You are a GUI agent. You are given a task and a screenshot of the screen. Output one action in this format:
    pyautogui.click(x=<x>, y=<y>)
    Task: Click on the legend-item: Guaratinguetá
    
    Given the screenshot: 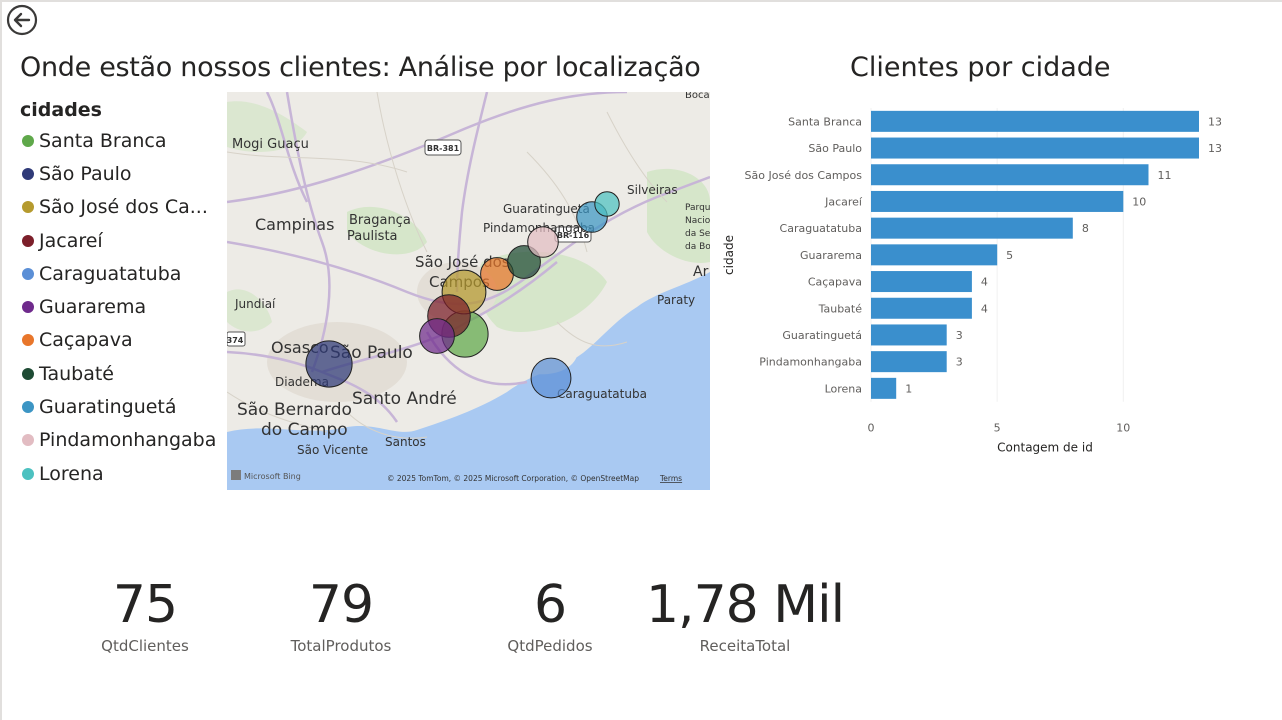 What is the action you would take?
    pyautogui.click(x=122, y=406)
    